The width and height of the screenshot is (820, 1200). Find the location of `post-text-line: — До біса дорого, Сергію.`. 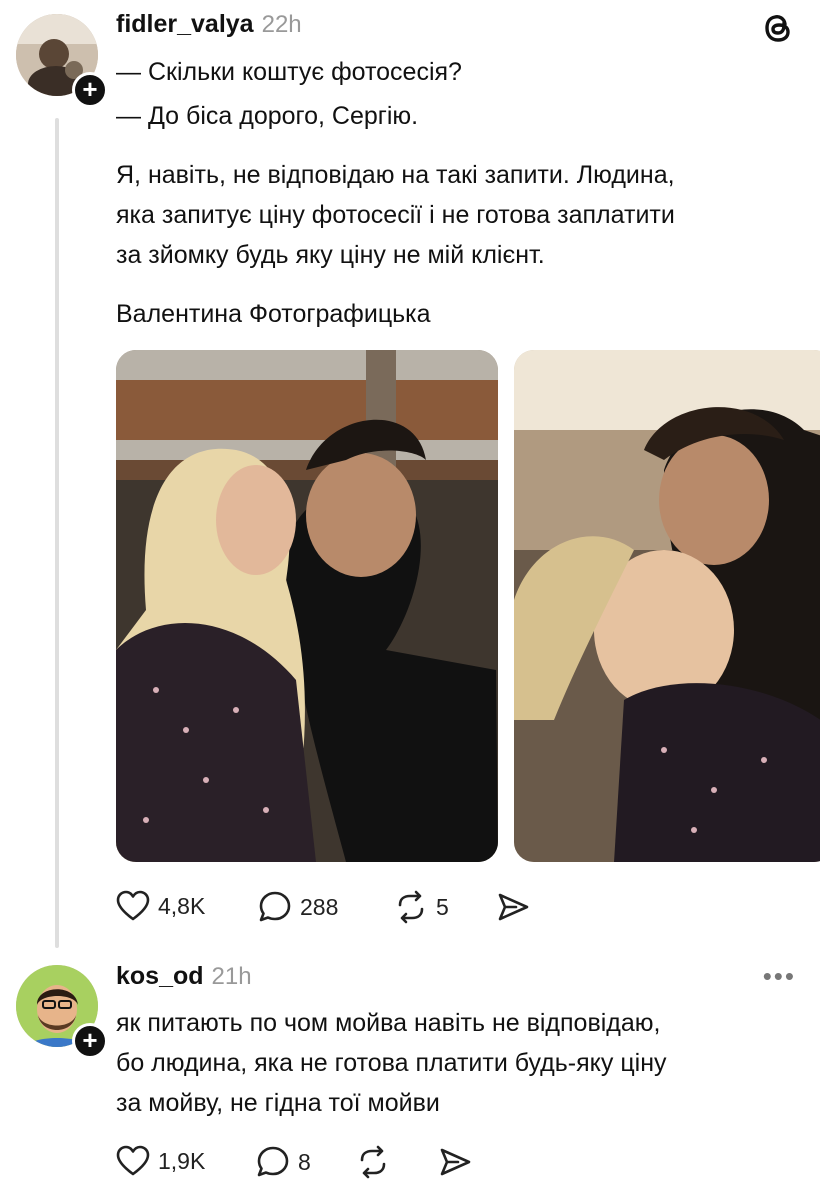

post-text-line: — До біса дорого, Сергію. is located at coordinates (267, 116).